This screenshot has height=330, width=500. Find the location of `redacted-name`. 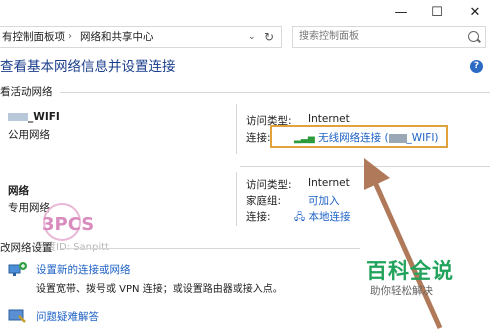

redacted-name is located at coordinates (18, 117).